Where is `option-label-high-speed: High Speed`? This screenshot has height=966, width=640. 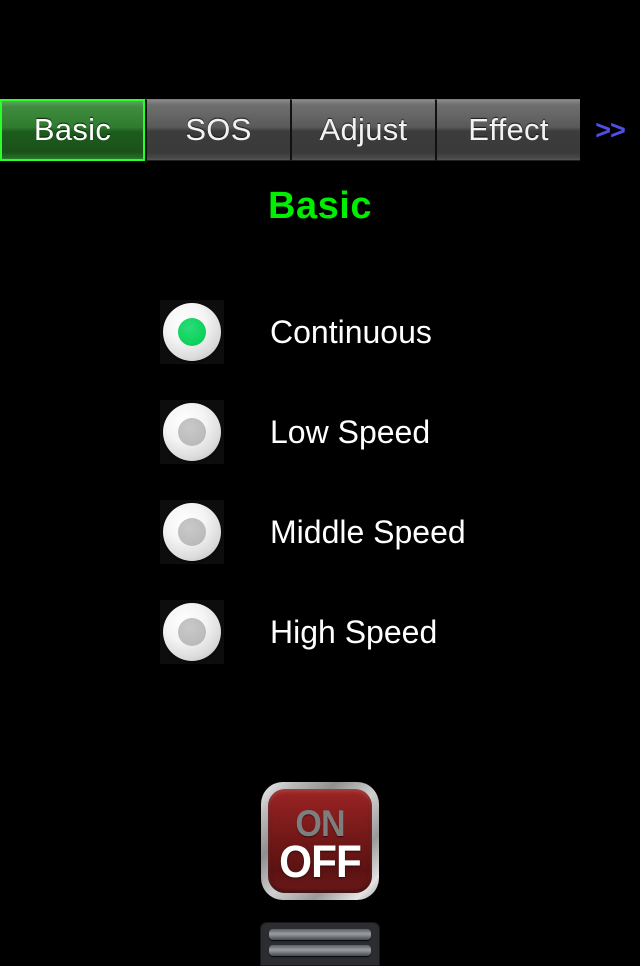
option-label-high-speed: High Speed is located at coordinates (354, 632).